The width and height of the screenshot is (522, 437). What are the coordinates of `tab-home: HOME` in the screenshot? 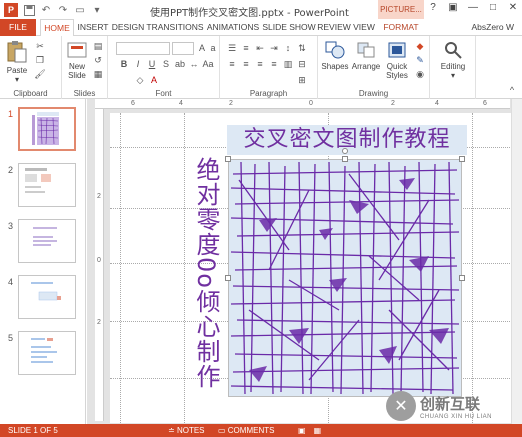 It's located at (57, 28).